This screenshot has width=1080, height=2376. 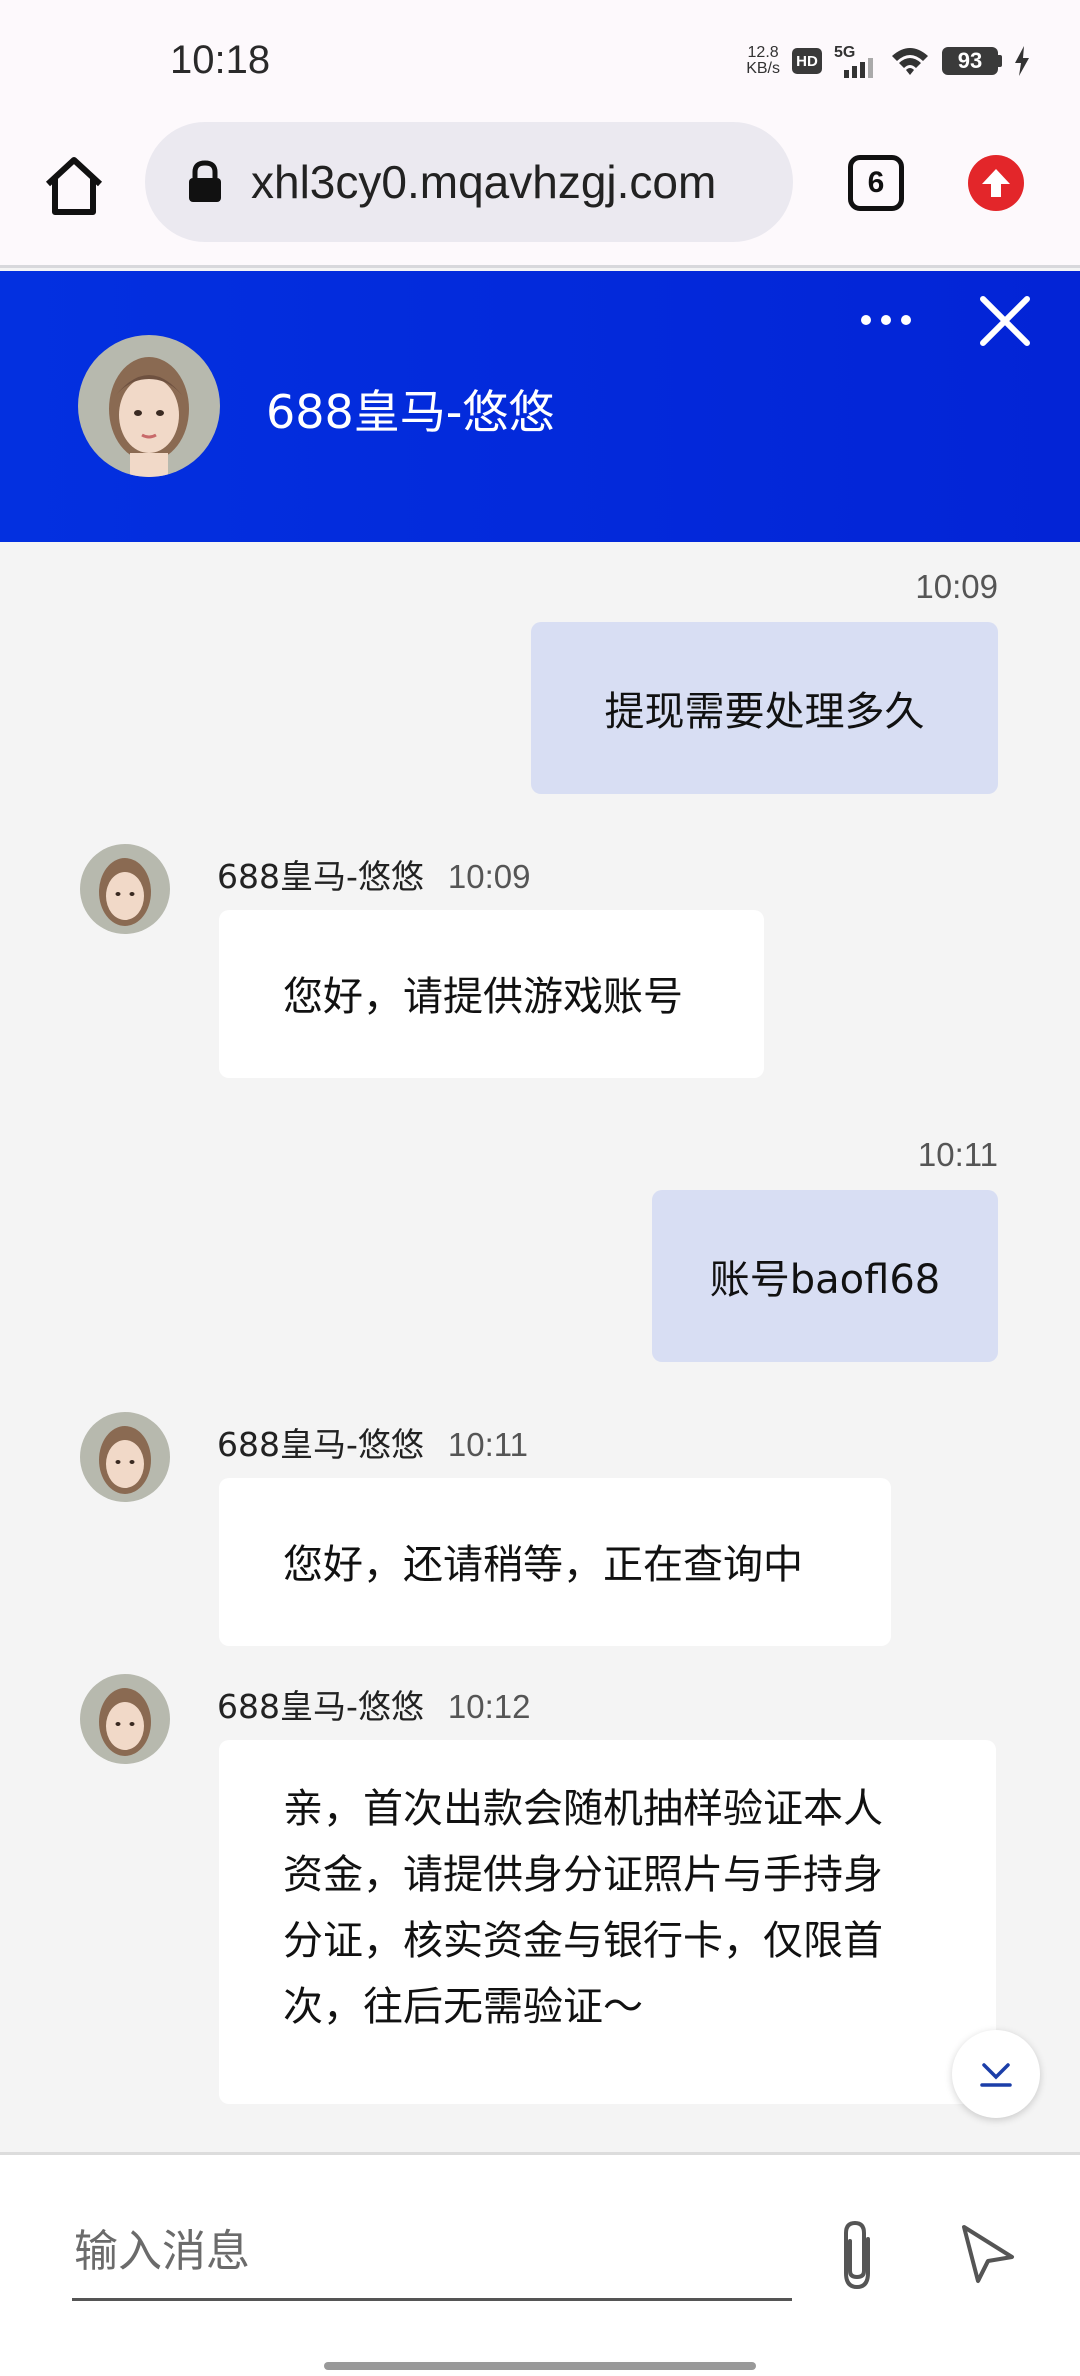 I want to click on incoming-message: 您好，请提供游戏账号, so click(x=491, y=994).